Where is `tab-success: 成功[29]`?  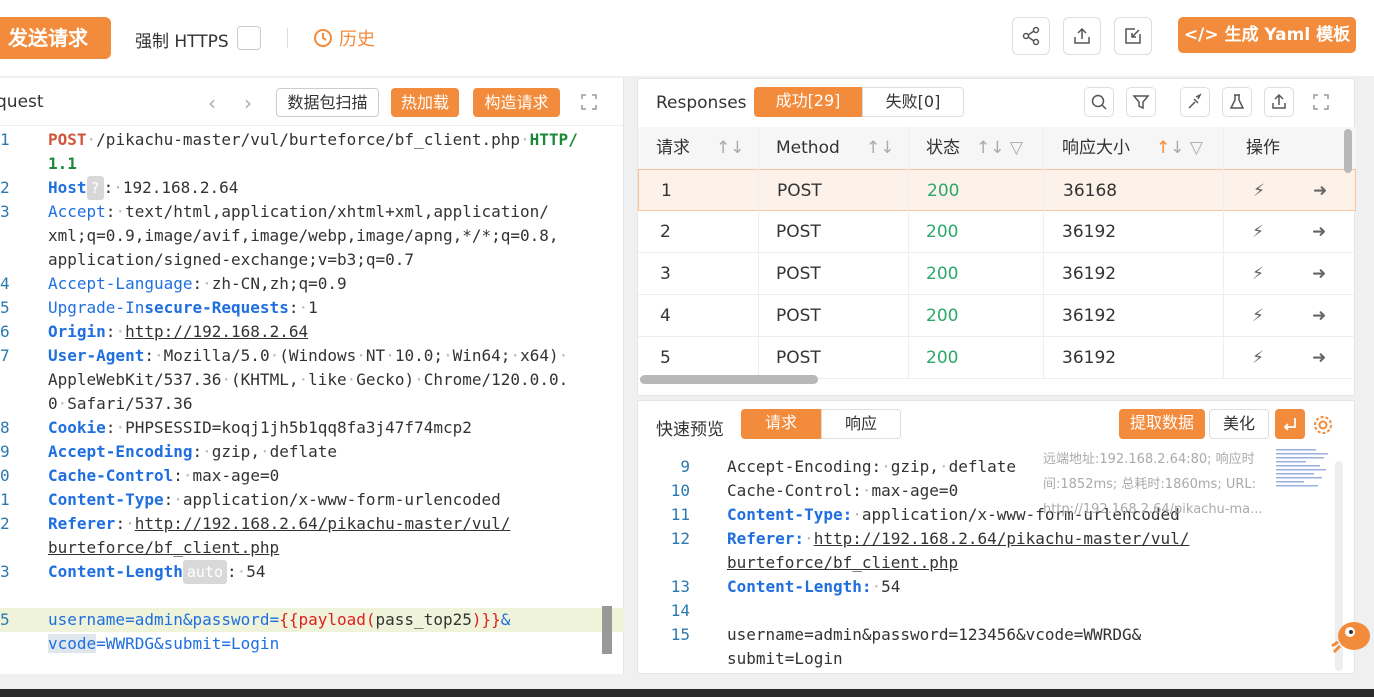
tab-success: 成功[29] is located at coordinates (808, 102).